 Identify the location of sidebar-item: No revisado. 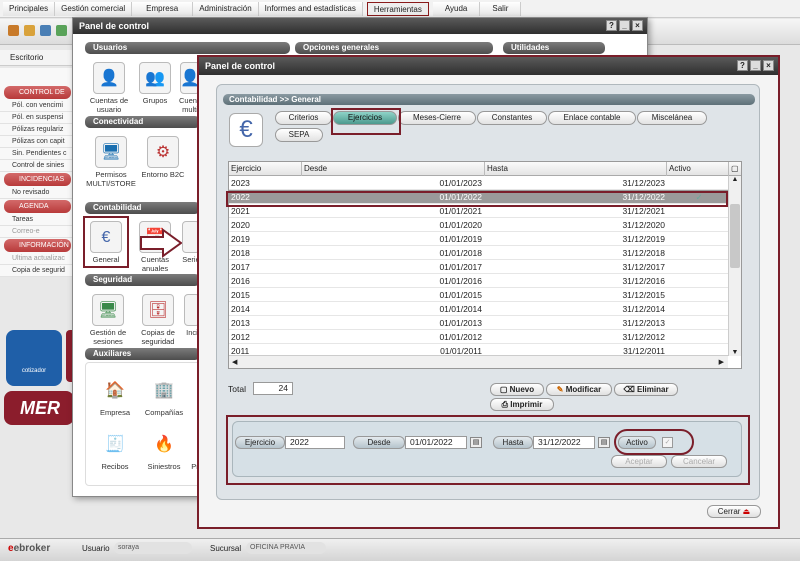
(37, 193).